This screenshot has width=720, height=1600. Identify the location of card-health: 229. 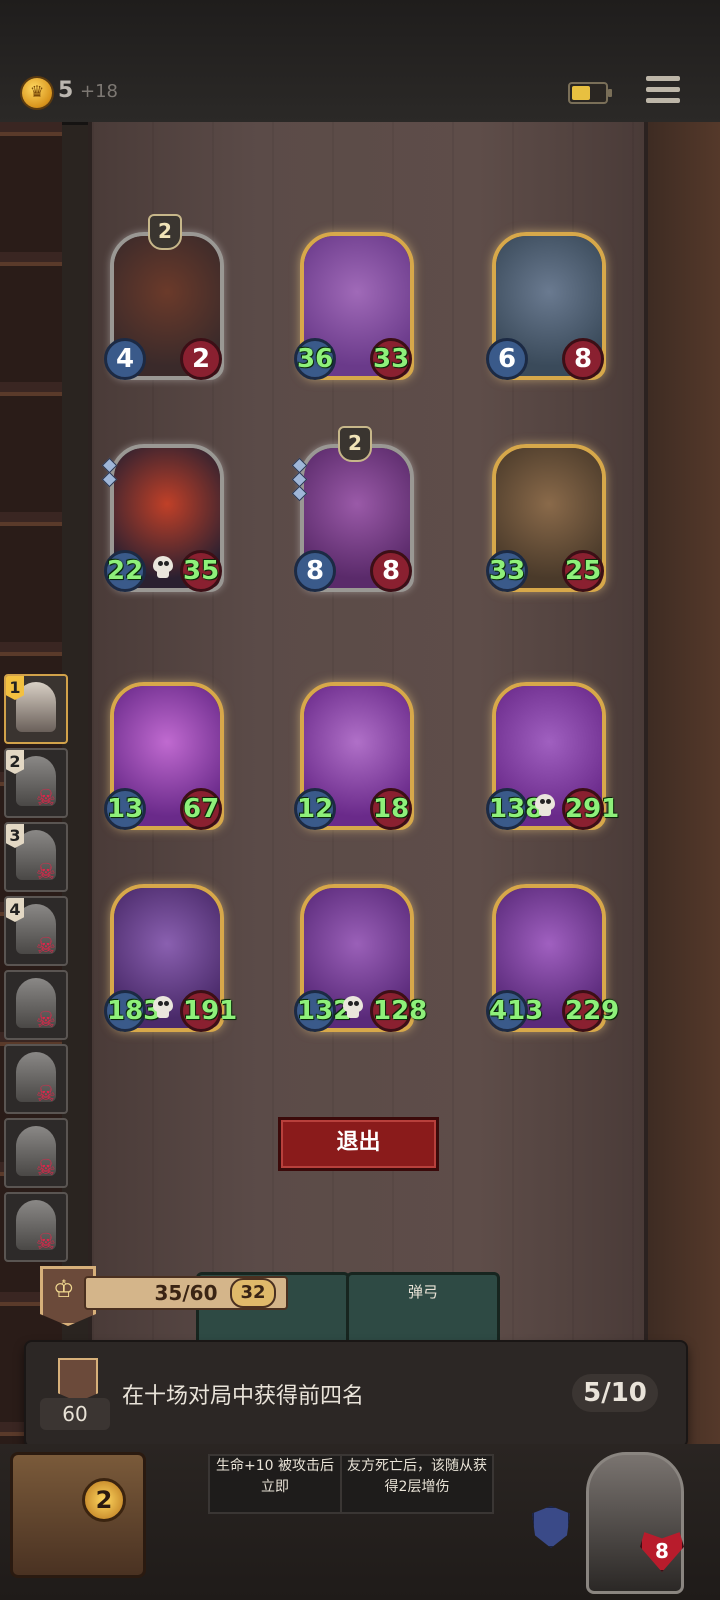
(590, 1011).